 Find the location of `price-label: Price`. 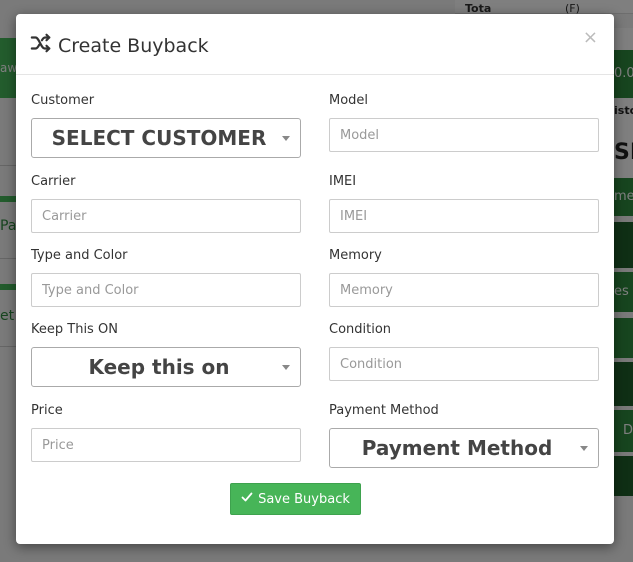

price-label: Price is located at coordinates (47, 410).